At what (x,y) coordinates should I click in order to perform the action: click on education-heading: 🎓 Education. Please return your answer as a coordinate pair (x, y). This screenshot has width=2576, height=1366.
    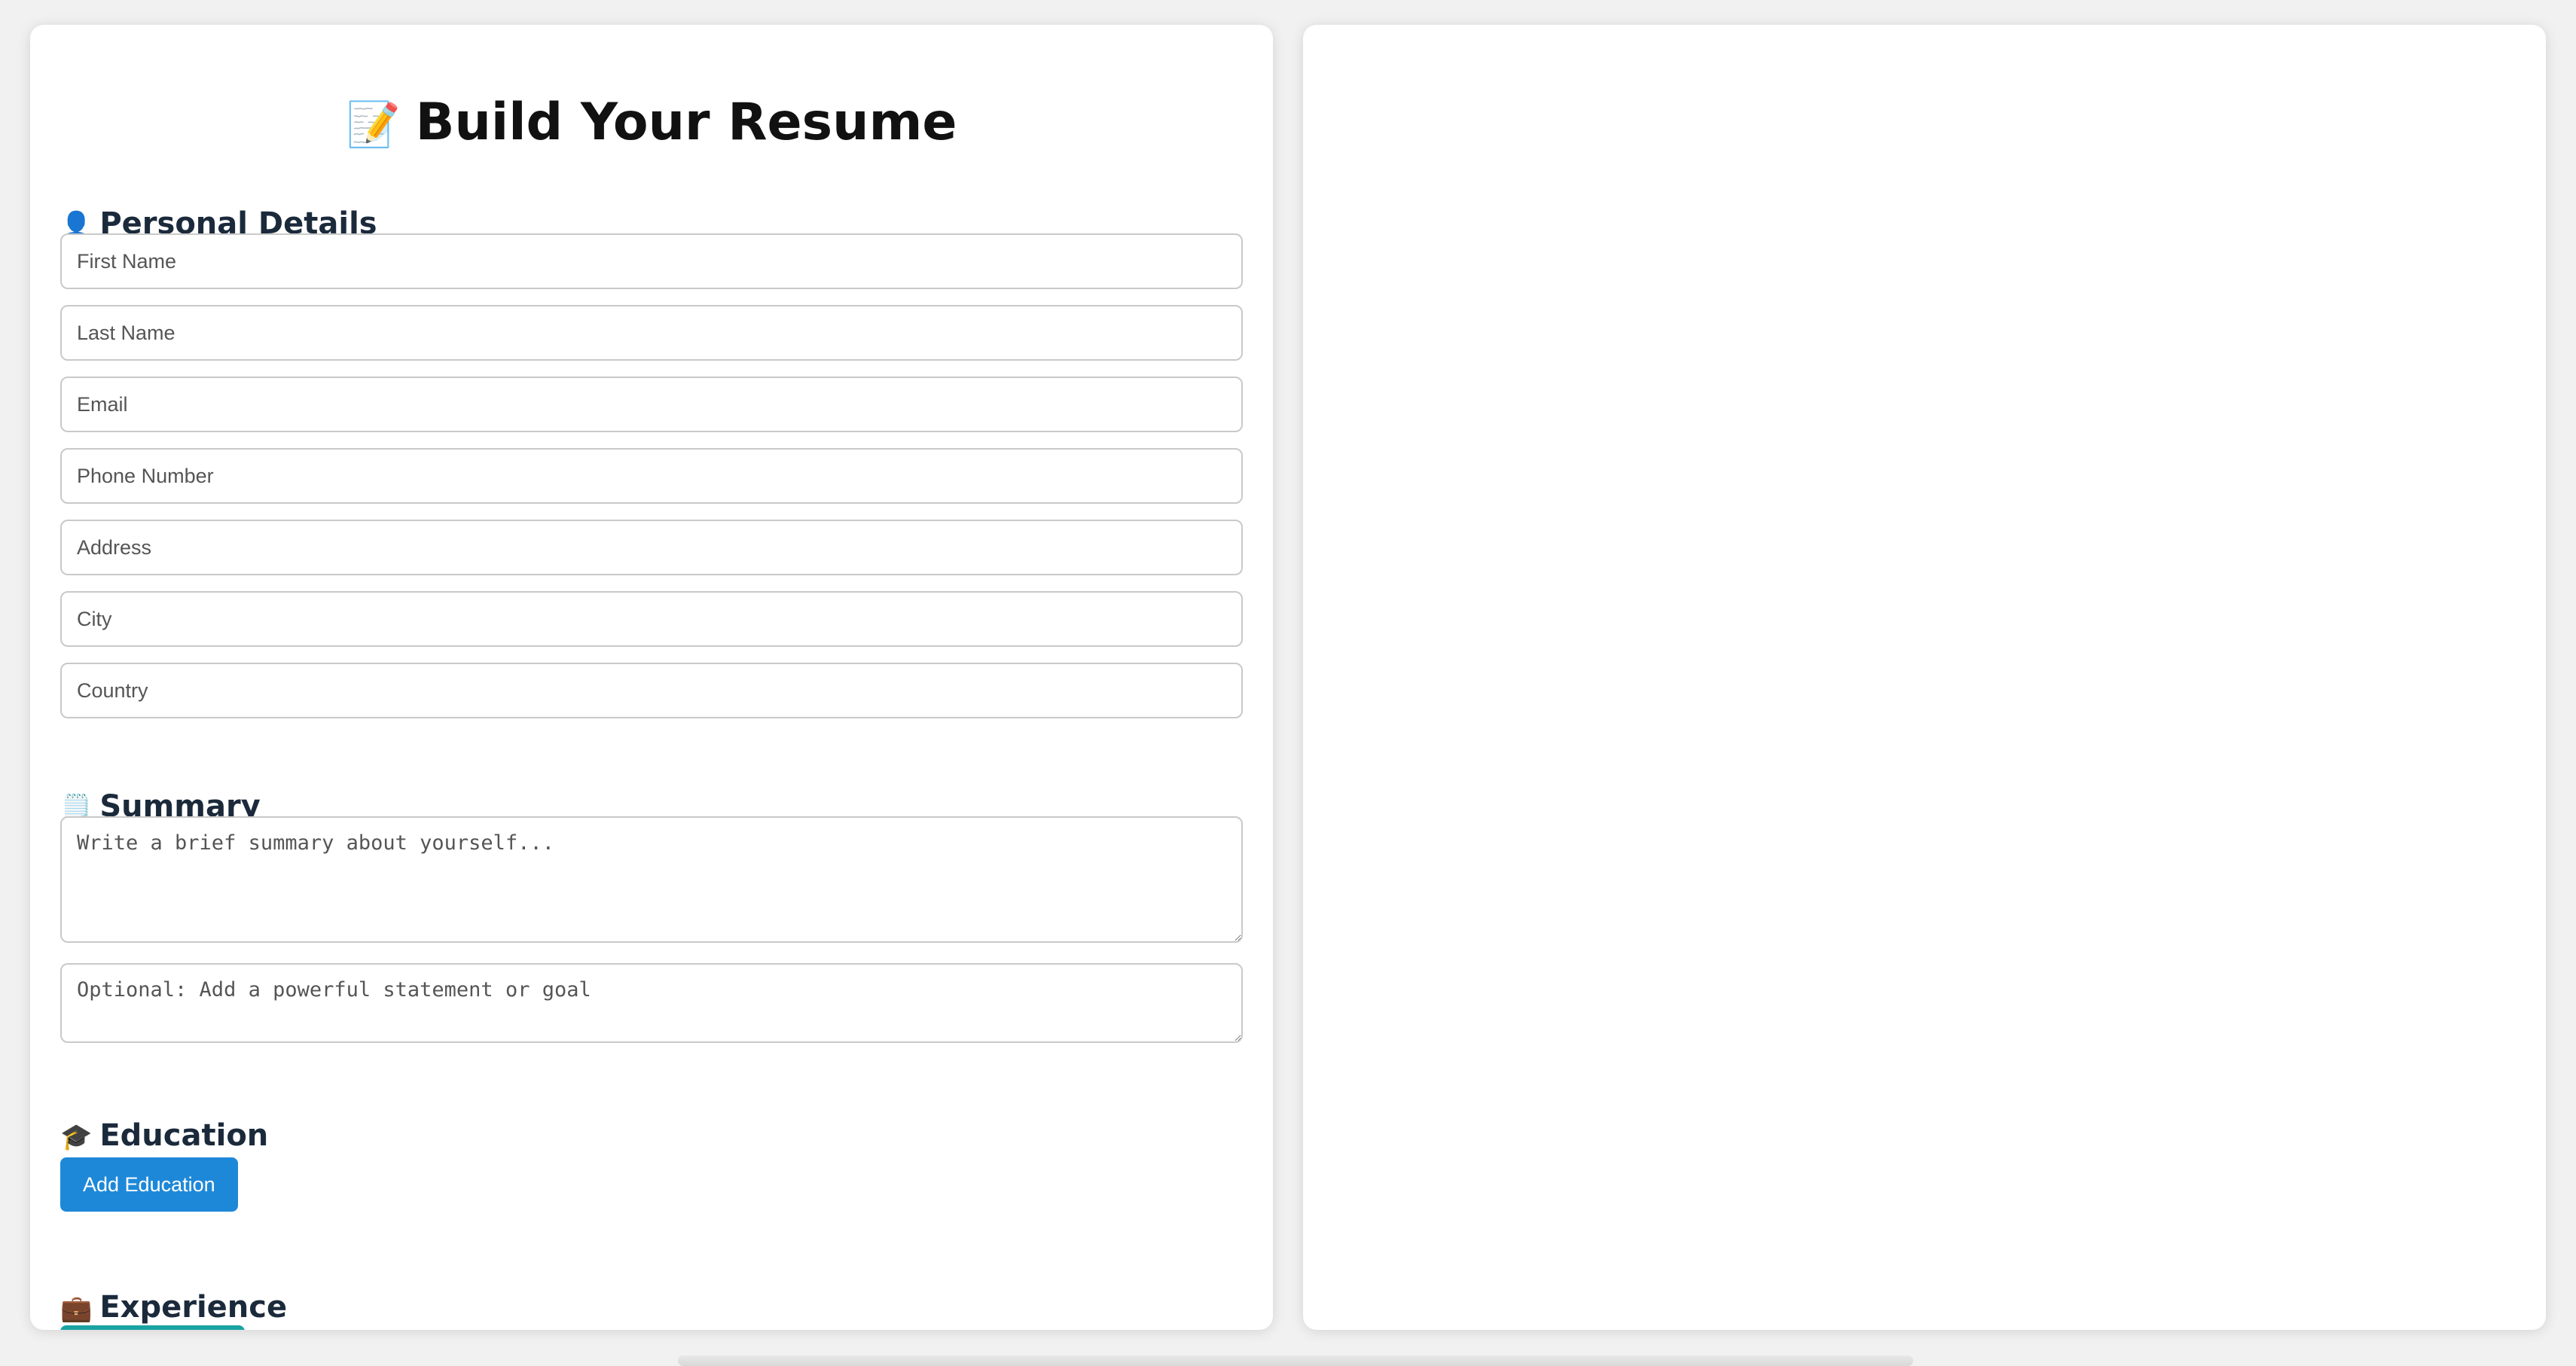
    Looking at the image, I should click on (164, 1135).